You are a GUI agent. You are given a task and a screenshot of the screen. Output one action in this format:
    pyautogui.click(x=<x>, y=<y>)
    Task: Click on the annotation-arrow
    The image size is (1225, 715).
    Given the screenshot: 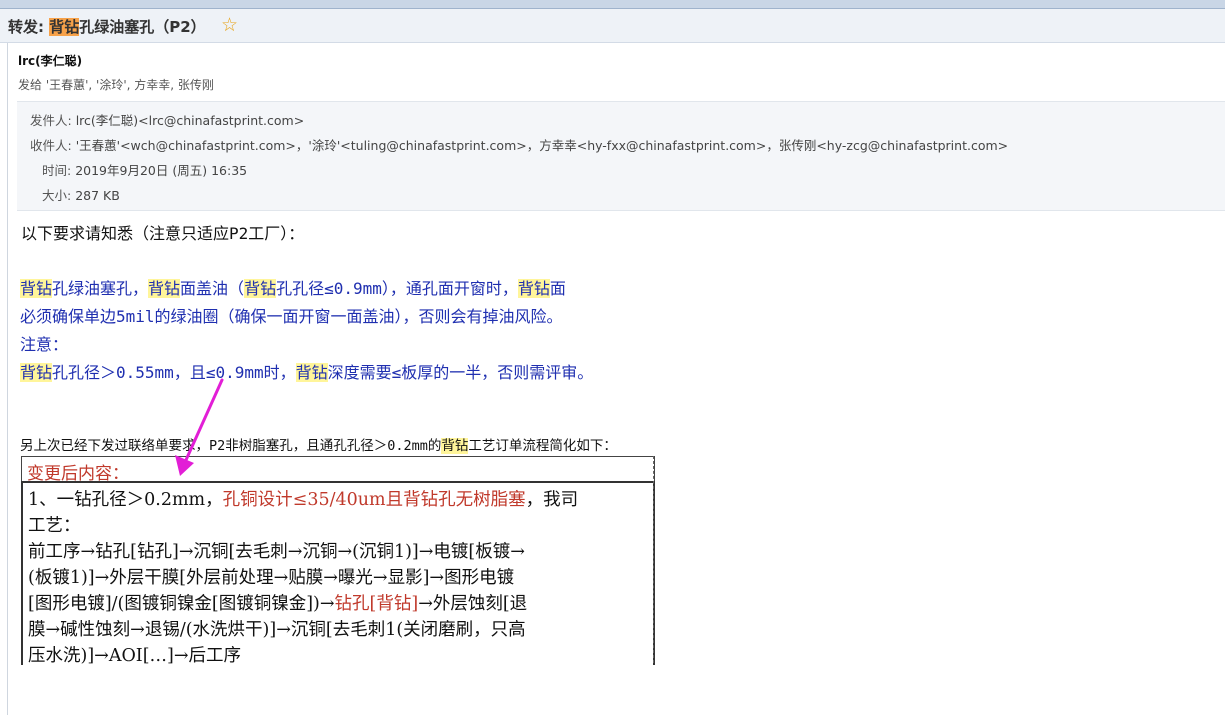 What is the action you would take?
    pyautogui.click(x=199, y=427)
    